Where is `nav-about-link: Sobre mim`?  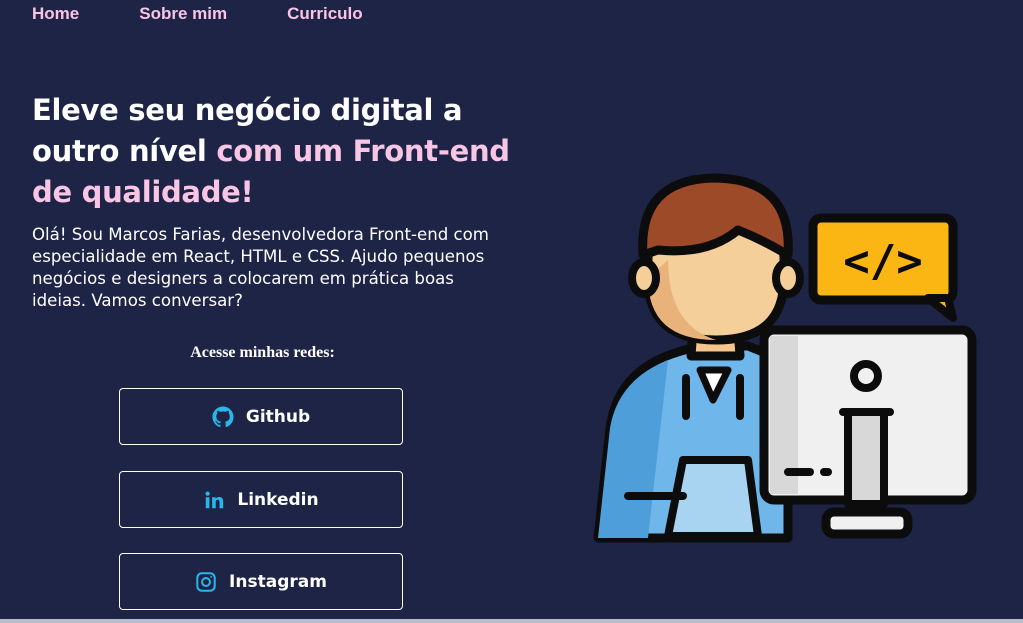
nav-about-link: Sobre mim is located at coordinates (183, 14).